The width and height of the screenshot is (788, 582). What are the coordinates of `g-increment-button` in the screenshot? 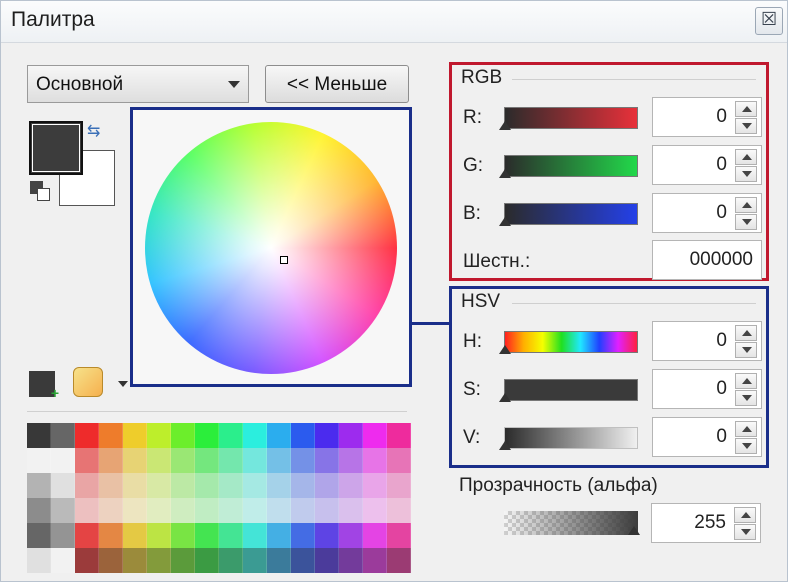 It's located at (746, 157).